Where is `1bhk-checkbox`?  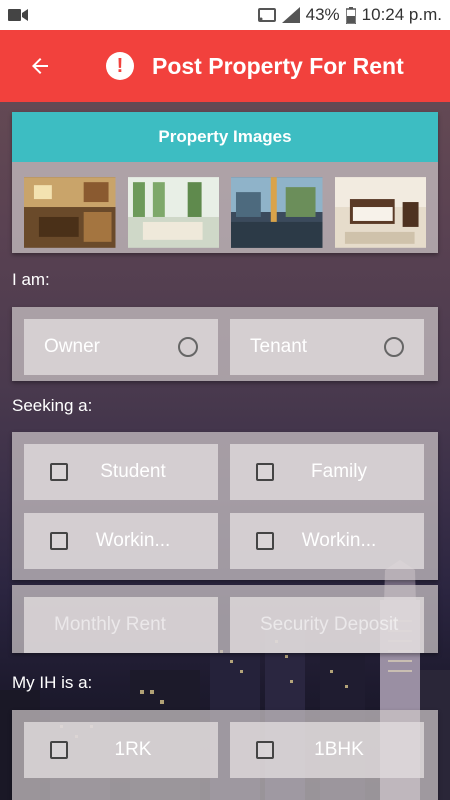
1bhk-checkbox is located at coordinates (265, 750).